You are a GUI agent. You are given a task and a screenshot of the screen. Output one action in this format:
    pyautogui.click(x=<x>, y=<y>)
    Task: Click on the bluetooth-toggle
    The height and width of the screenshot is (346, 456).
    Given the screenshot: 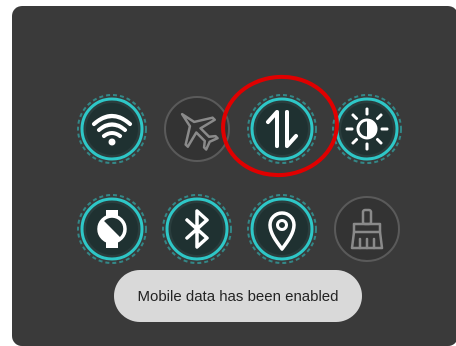 What is the action you would take?
    pyautogui.click(x=197, y=229)
    